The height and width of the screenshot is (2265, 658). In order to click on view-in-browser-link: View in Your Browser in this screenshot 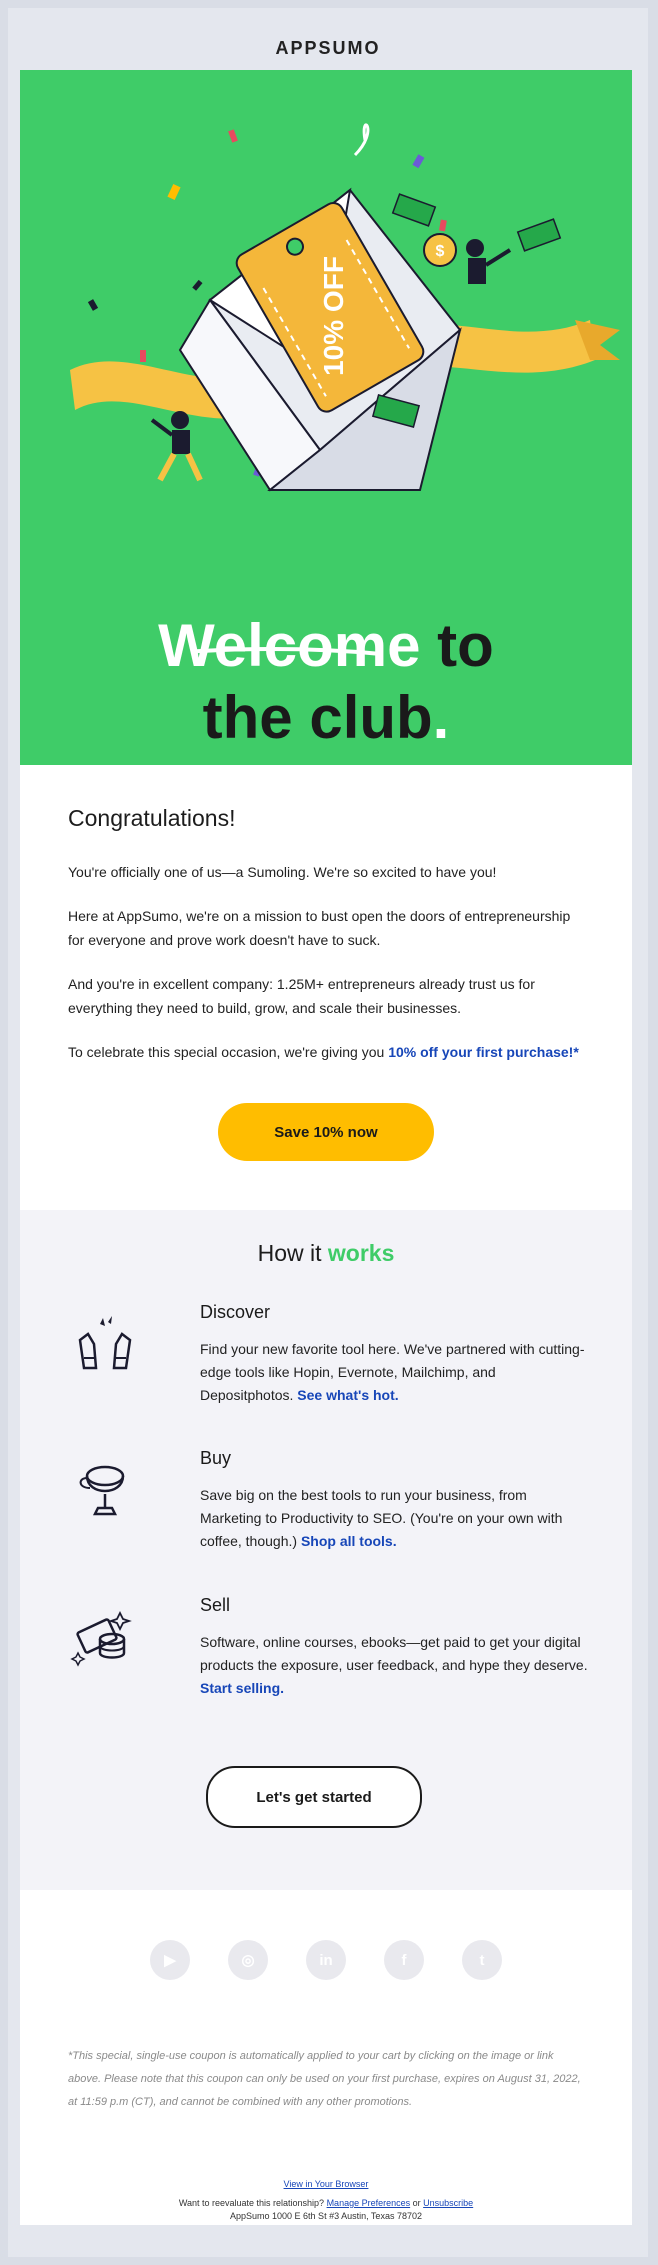, I will do `click(326, 2184)`.